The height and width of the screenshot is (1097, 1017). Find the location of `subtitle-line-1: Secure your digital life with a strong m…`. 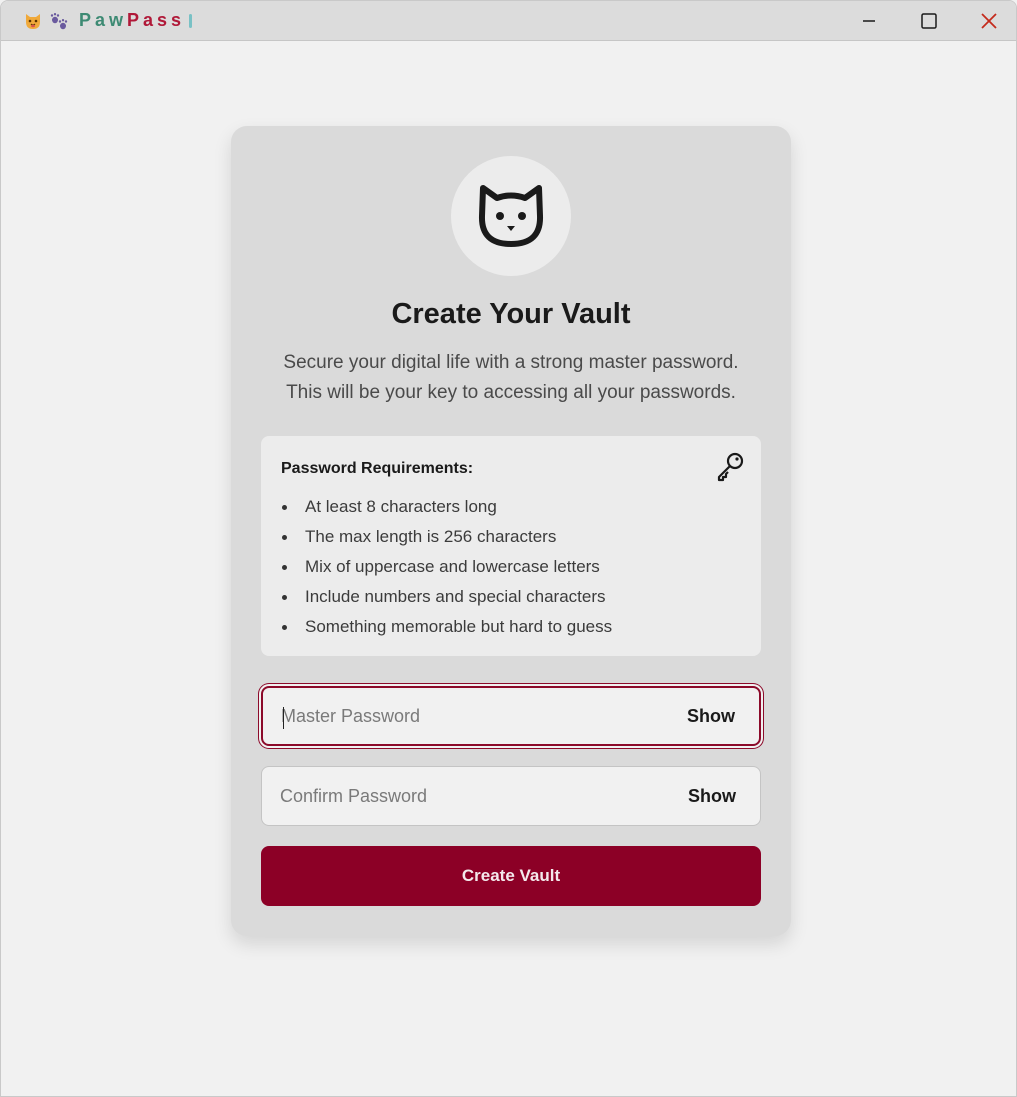

subtitle-line-1: Secure your digital life with a strong m… is located at coordinates (511, 362).